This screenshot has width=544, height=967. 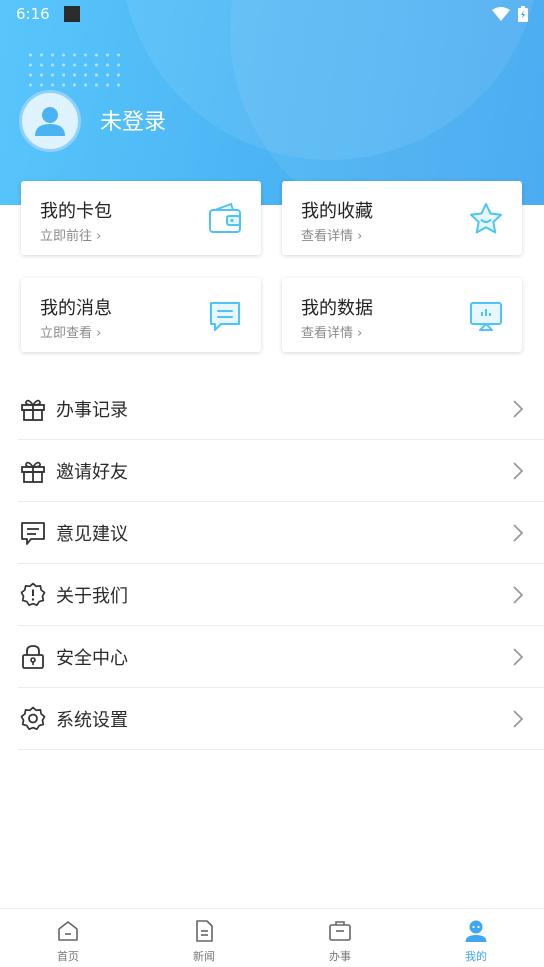 I want to click on info-badge-icon, so click(x=33, y=594).